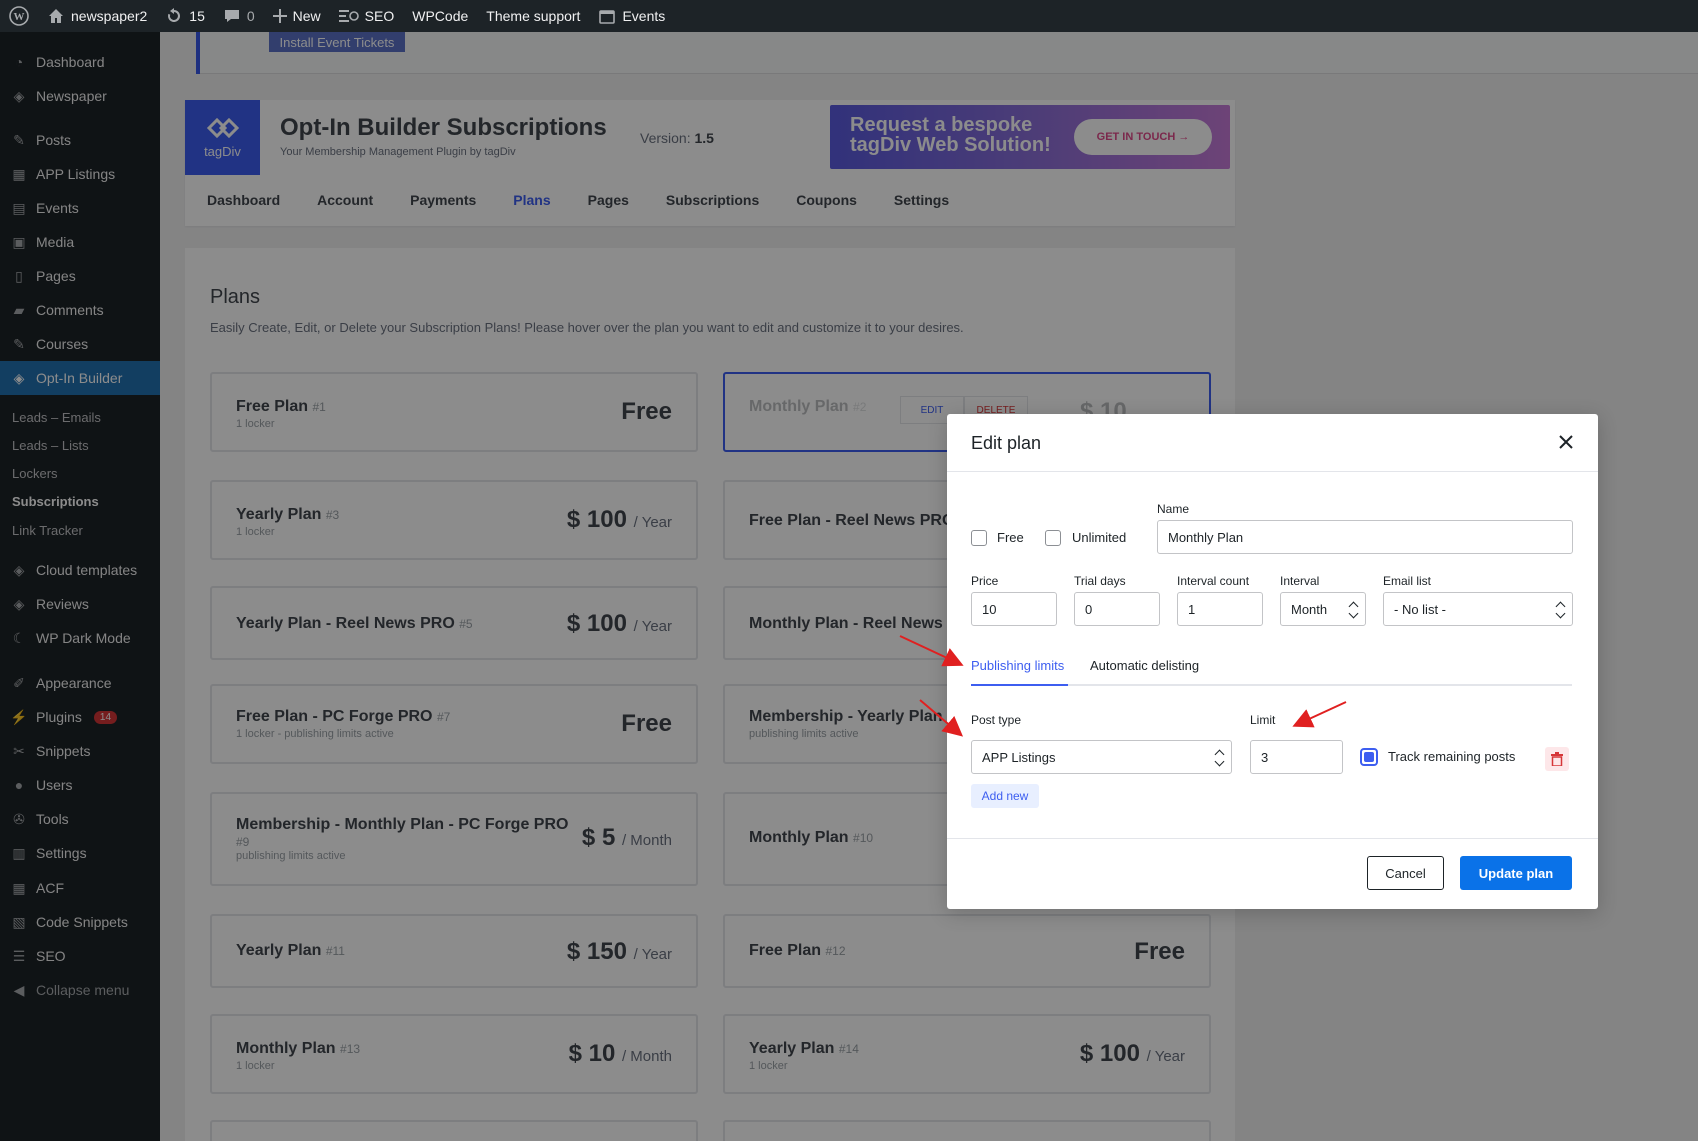 This screenshot has height=1141, width=1698. Describe the element at coordinates (297, 16) in the screenshot. I see `new-content-link: New` at that location.